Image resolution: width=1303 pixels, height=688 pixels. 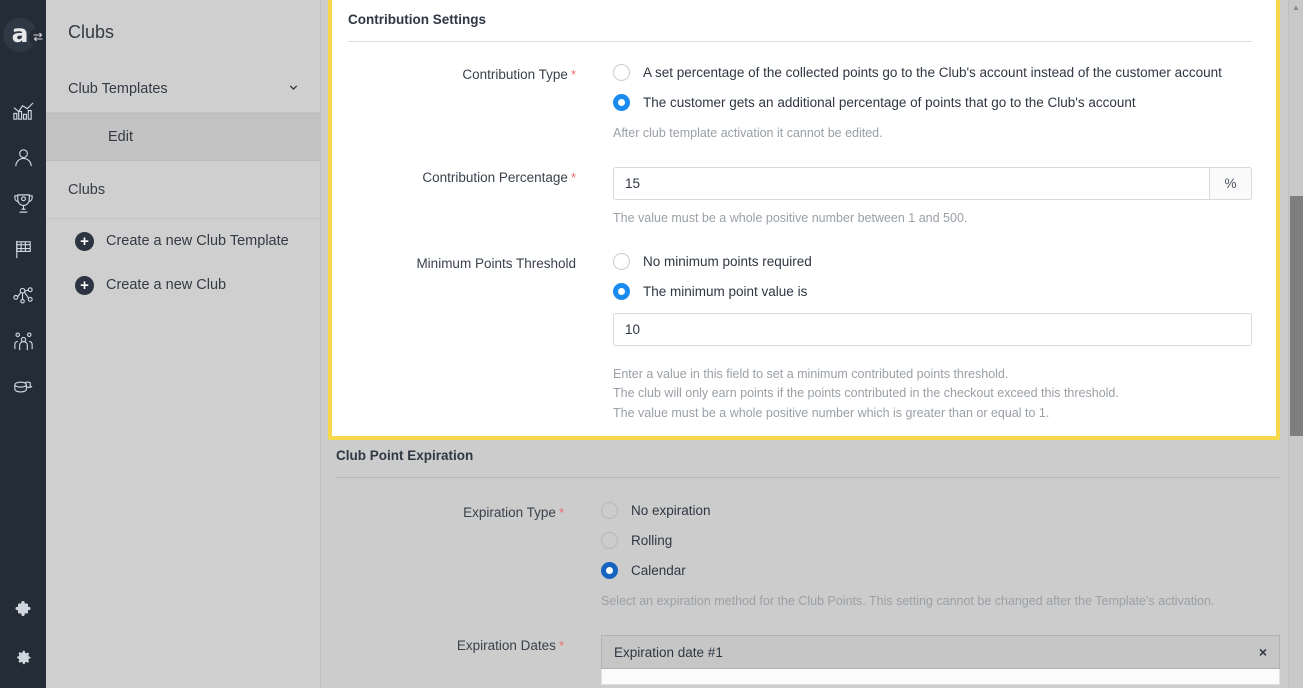 I want to click on contribution-divider, so click(x=800, y=41).